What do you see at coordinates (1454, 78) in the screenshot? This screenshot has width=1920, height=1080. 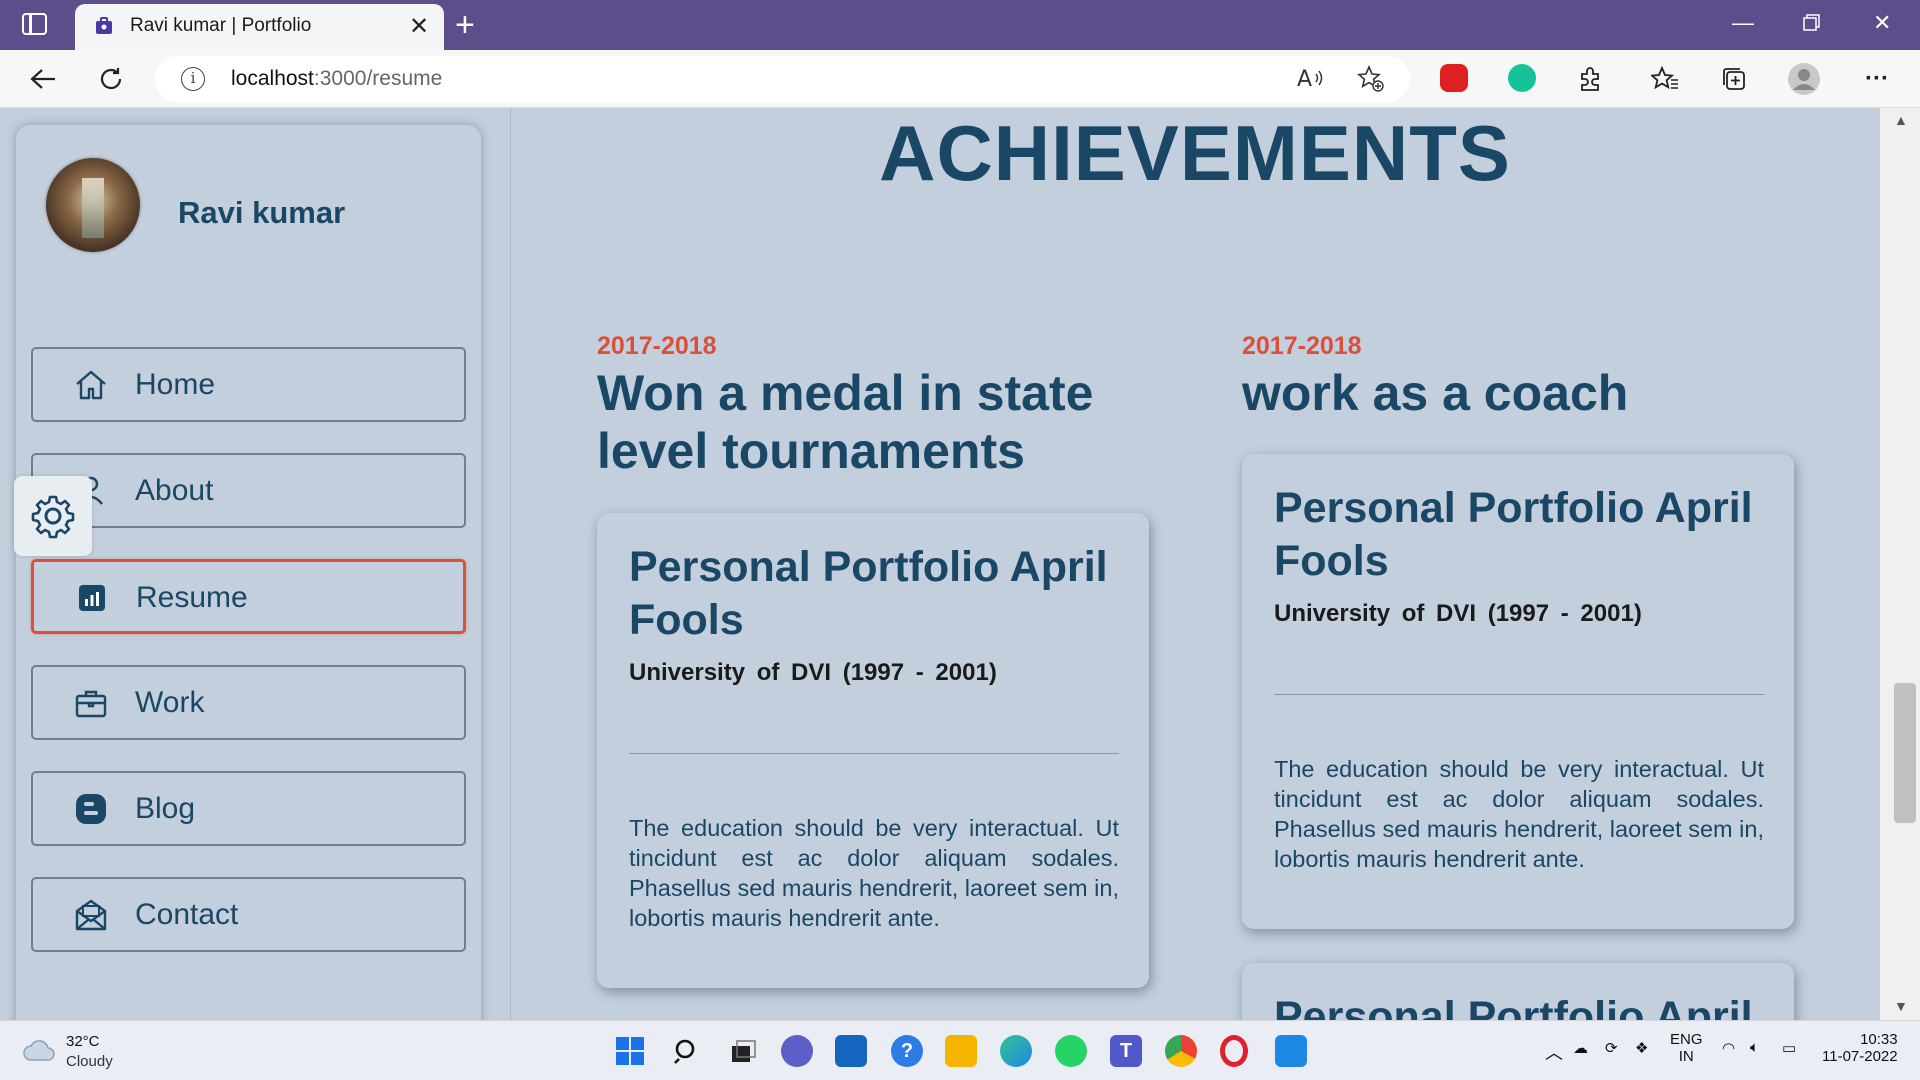 I see `adblock-extension-icon` at bounding box center [1454, 78].